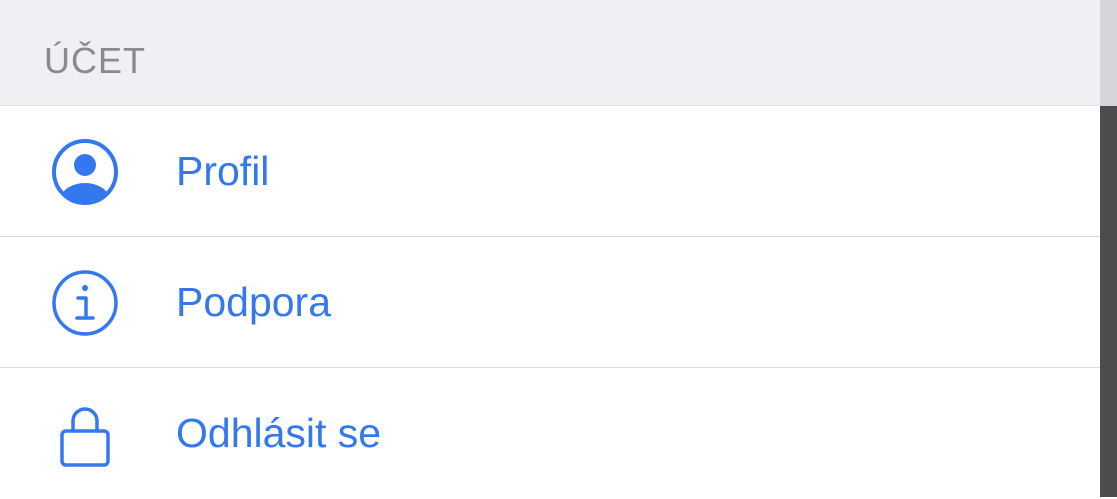 This screenshot has width=1117, height=499. I want to click on section-title: ÚČET, so click(95, 60).